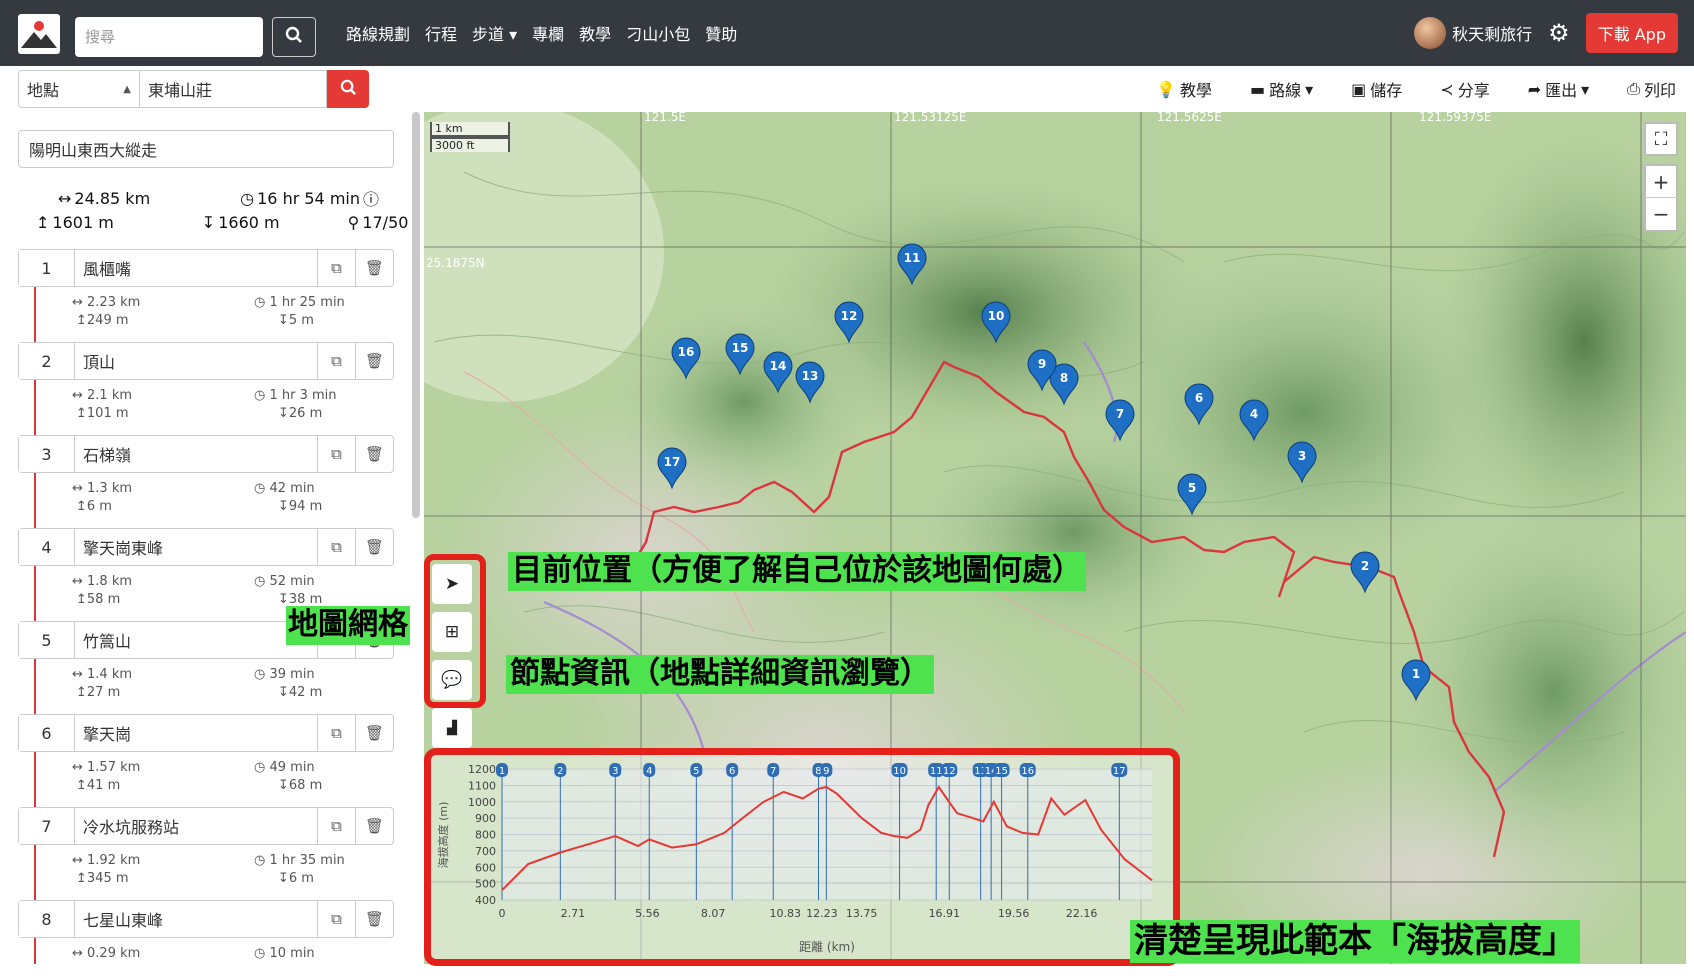 The height and width of the screenshot is (980, 1694). I want to click on nav-sponsor: 贊助, so click(721, 33).